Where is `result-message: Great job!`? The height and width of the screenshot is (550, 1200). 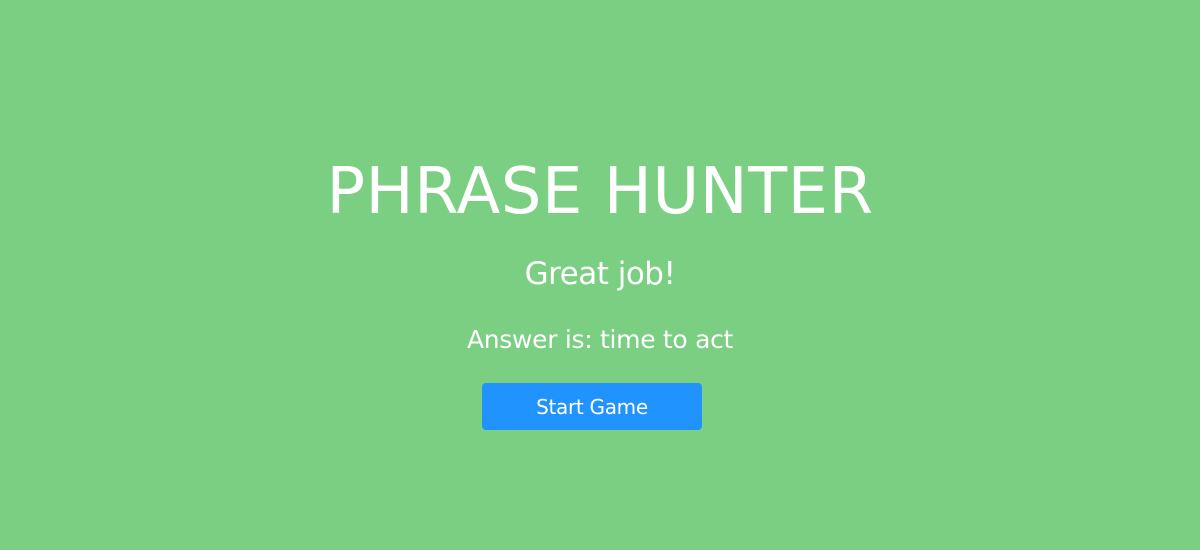
result-message: Great job! is located at coordinates (600, 274).